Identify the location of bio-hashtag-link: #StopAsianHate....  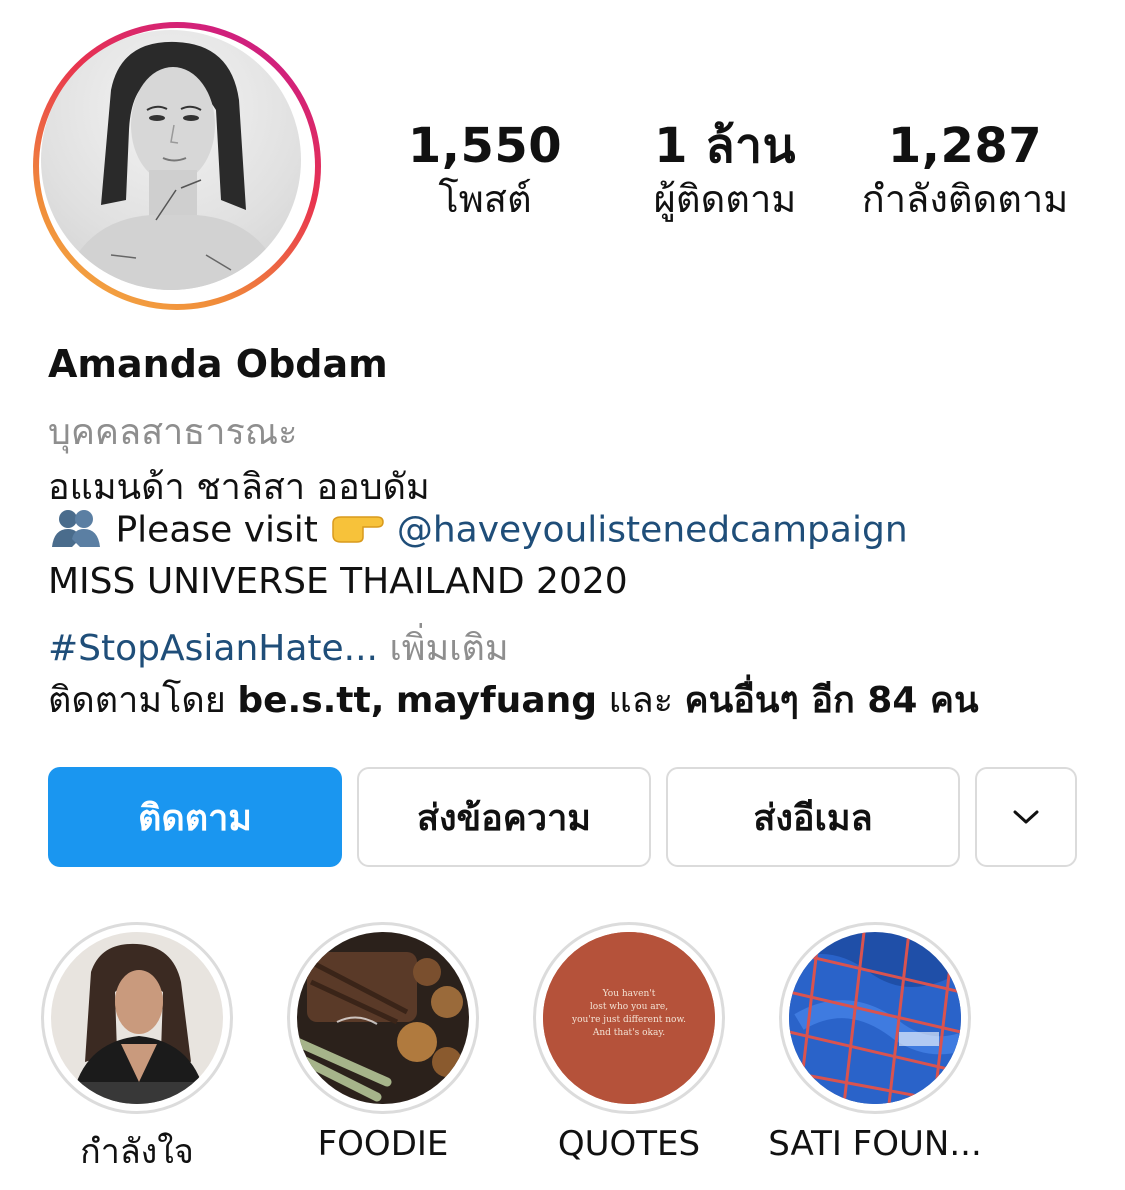
(213, 648).